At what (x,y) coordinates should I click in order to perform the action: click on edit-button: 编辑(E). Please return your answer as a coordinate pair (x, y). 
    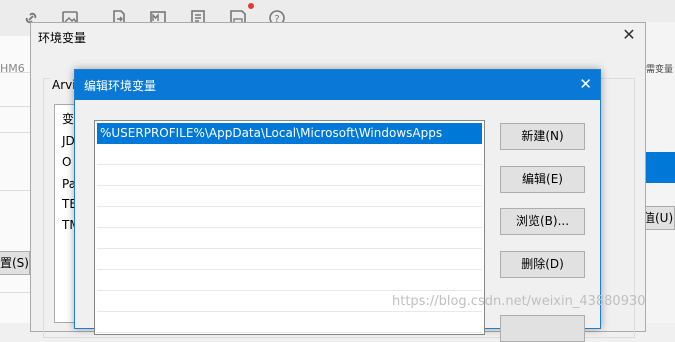
    Looking at the image, I should click on (542, 179).